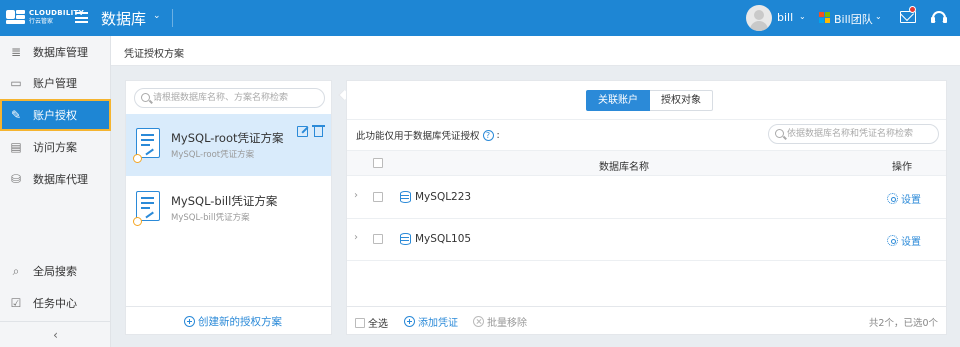 The image size is (960, 347). Describe the element at coordinates (45, 17) in the screenshot. I see `app-logo: CLOUDBILITY 行云管家` at that location.